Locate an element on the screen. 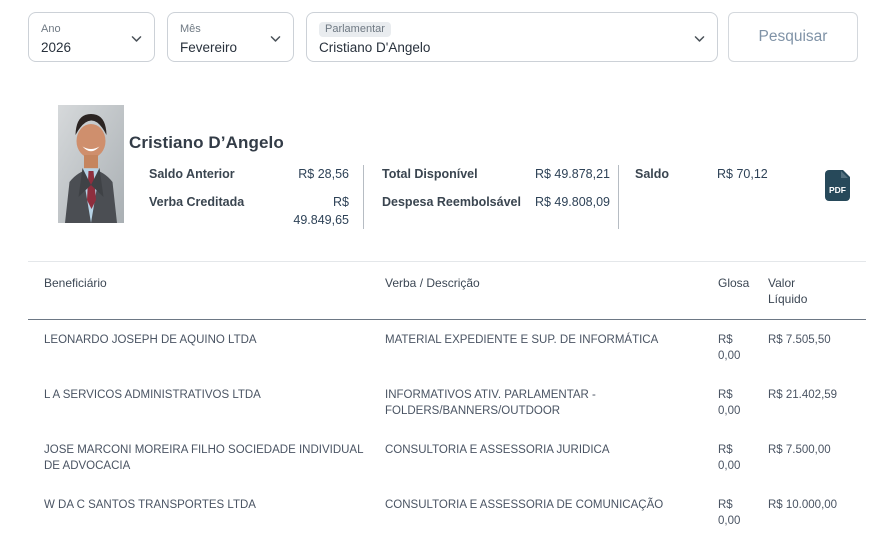 This screenshot has height=553, width=894. year-select-value: 2026 is located at coordinates (56, 47).